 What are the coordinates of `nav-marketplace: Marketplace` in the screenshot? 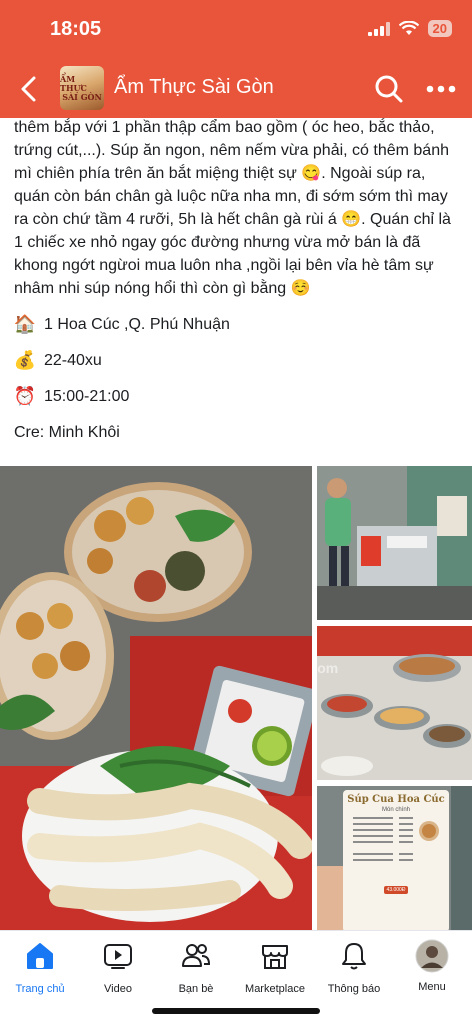 It's located at (275, 968).